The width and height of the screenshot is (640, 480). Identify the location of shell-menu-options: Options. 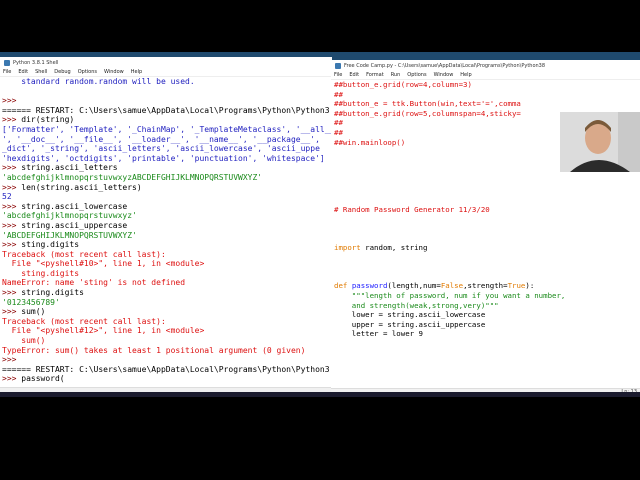
(87, 72).